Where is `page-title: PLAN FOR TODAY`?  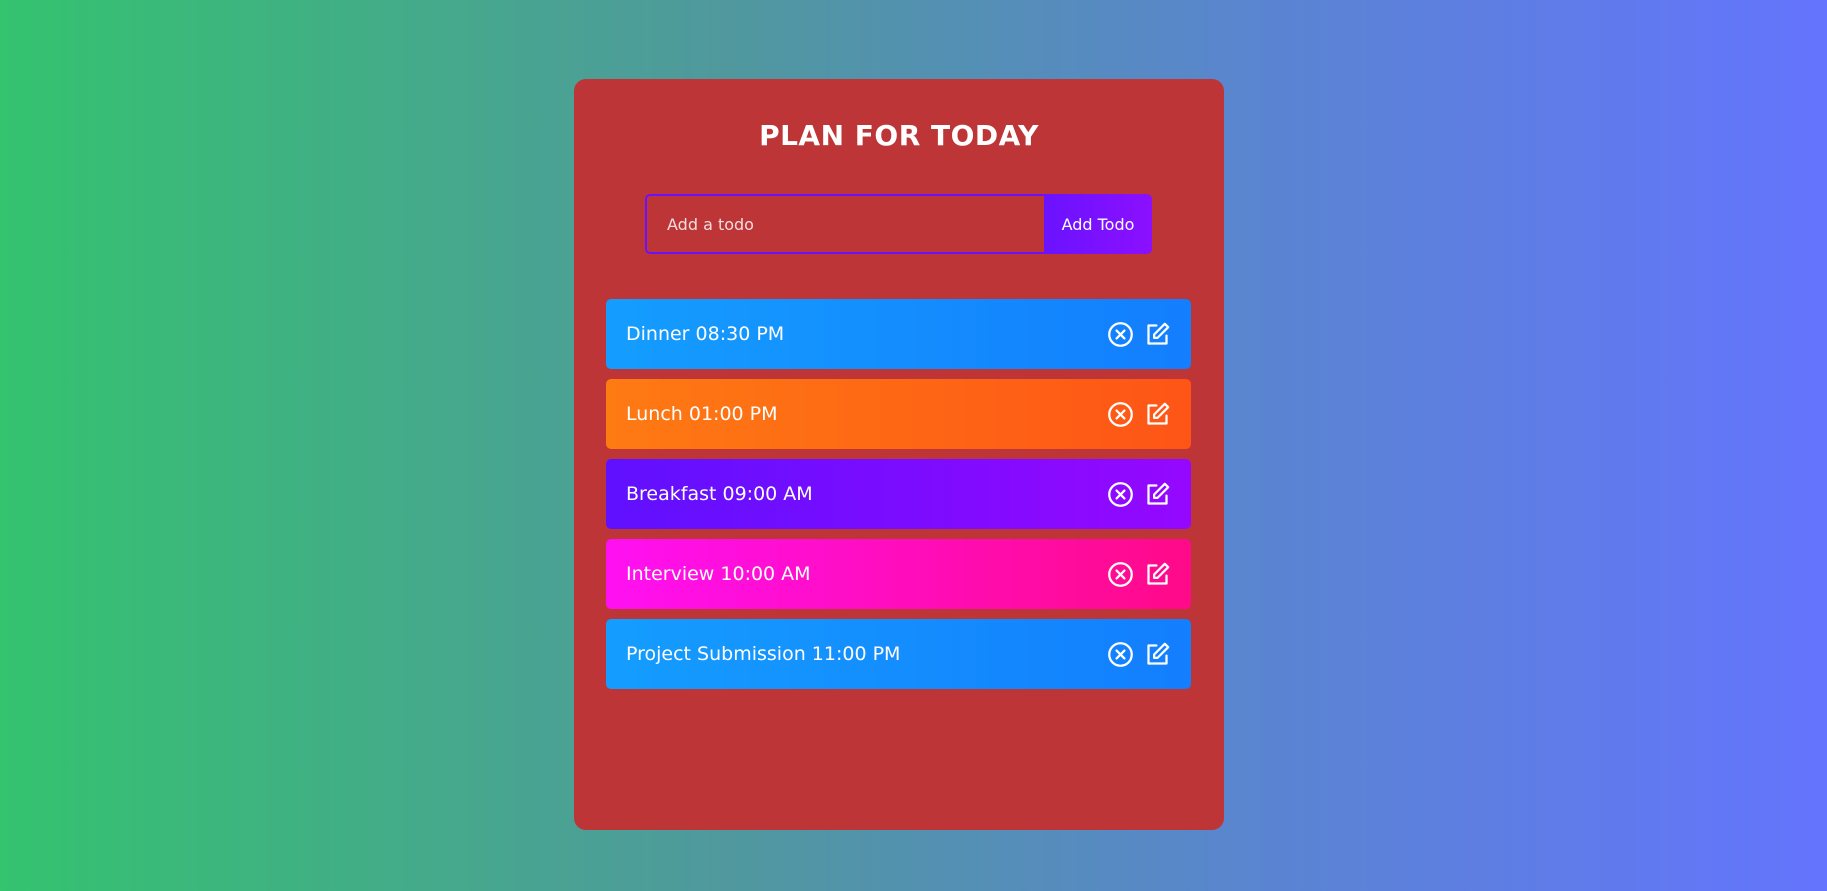 page-title: PLAN FOR TODAY is located at coordinates (899, 135).